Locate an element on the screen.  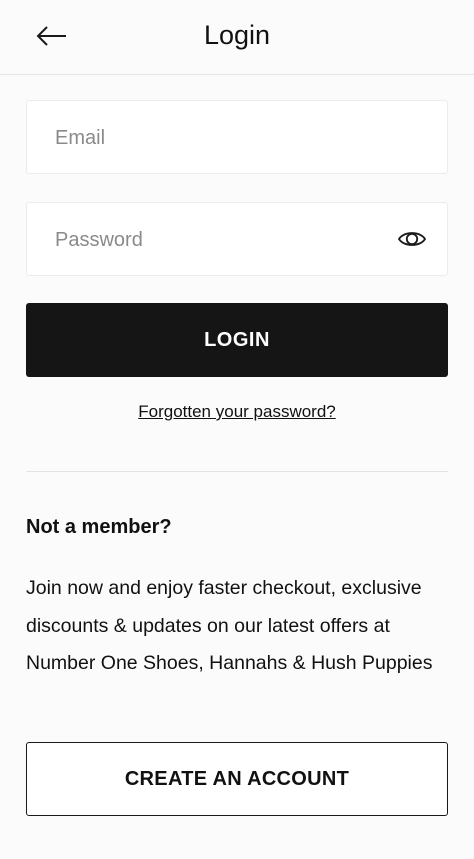
eye-icon is located at coordinates (412, 239).